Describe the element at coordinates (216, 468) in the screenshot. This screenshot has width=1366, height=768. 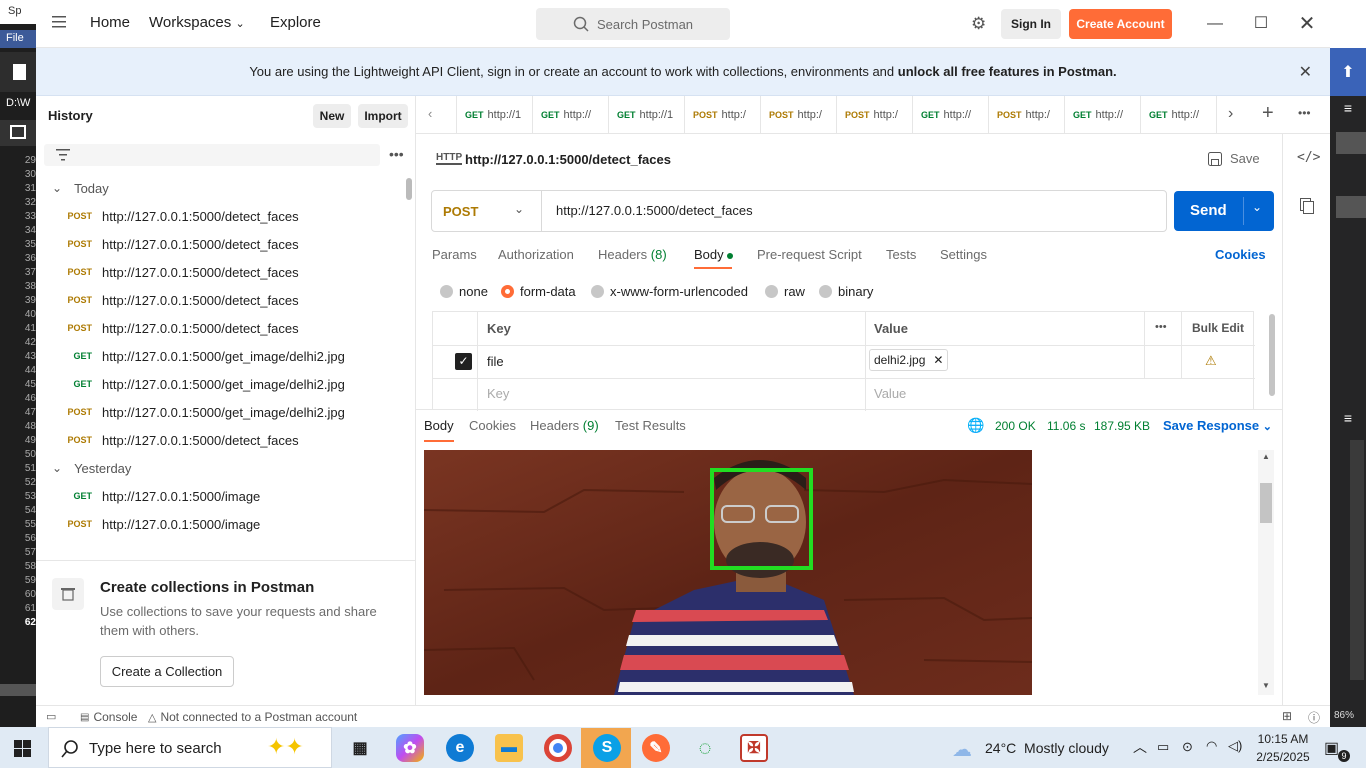
I see `history-group-yesterday: ⌄ Yesterday` at that location.